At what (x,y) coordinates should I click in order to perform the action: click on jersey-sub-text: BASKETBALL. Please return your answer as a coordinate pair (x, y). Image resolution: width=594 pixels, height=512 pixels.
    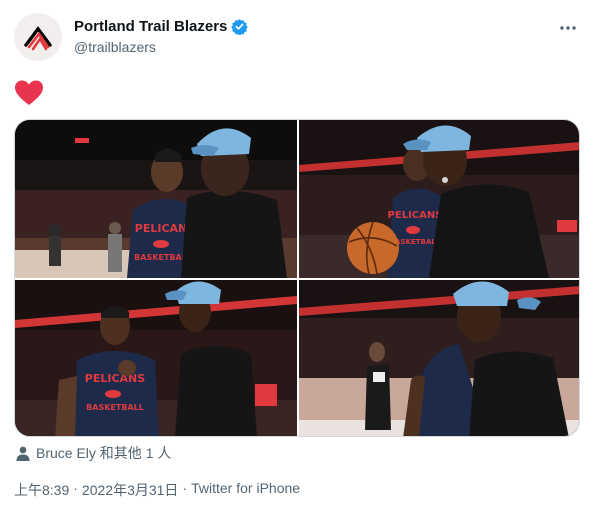
    Looking at the image, I should click on (115, 407).